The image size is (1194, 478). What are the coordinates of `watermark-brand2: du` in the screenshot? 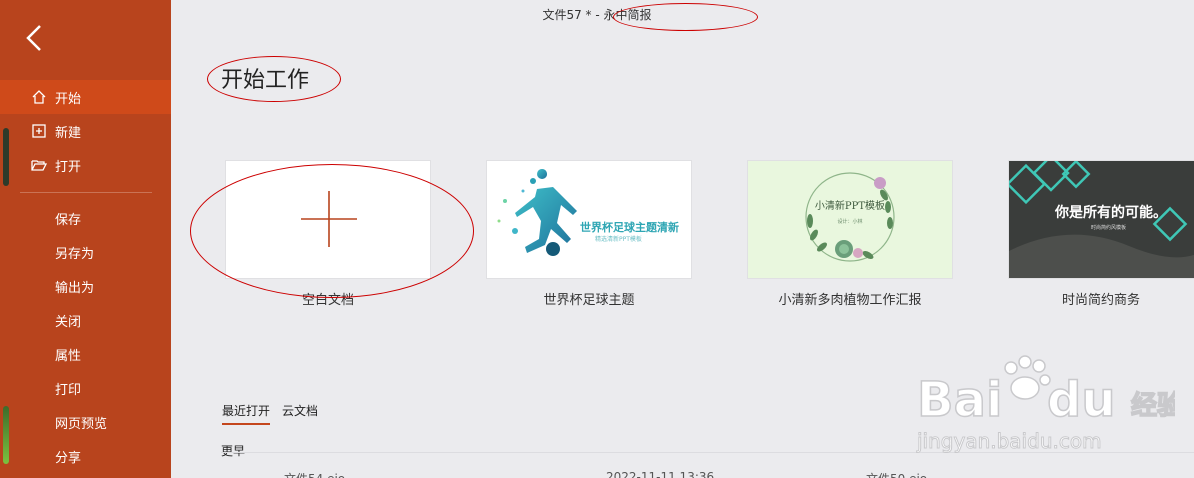 It's located at (1081, 400).